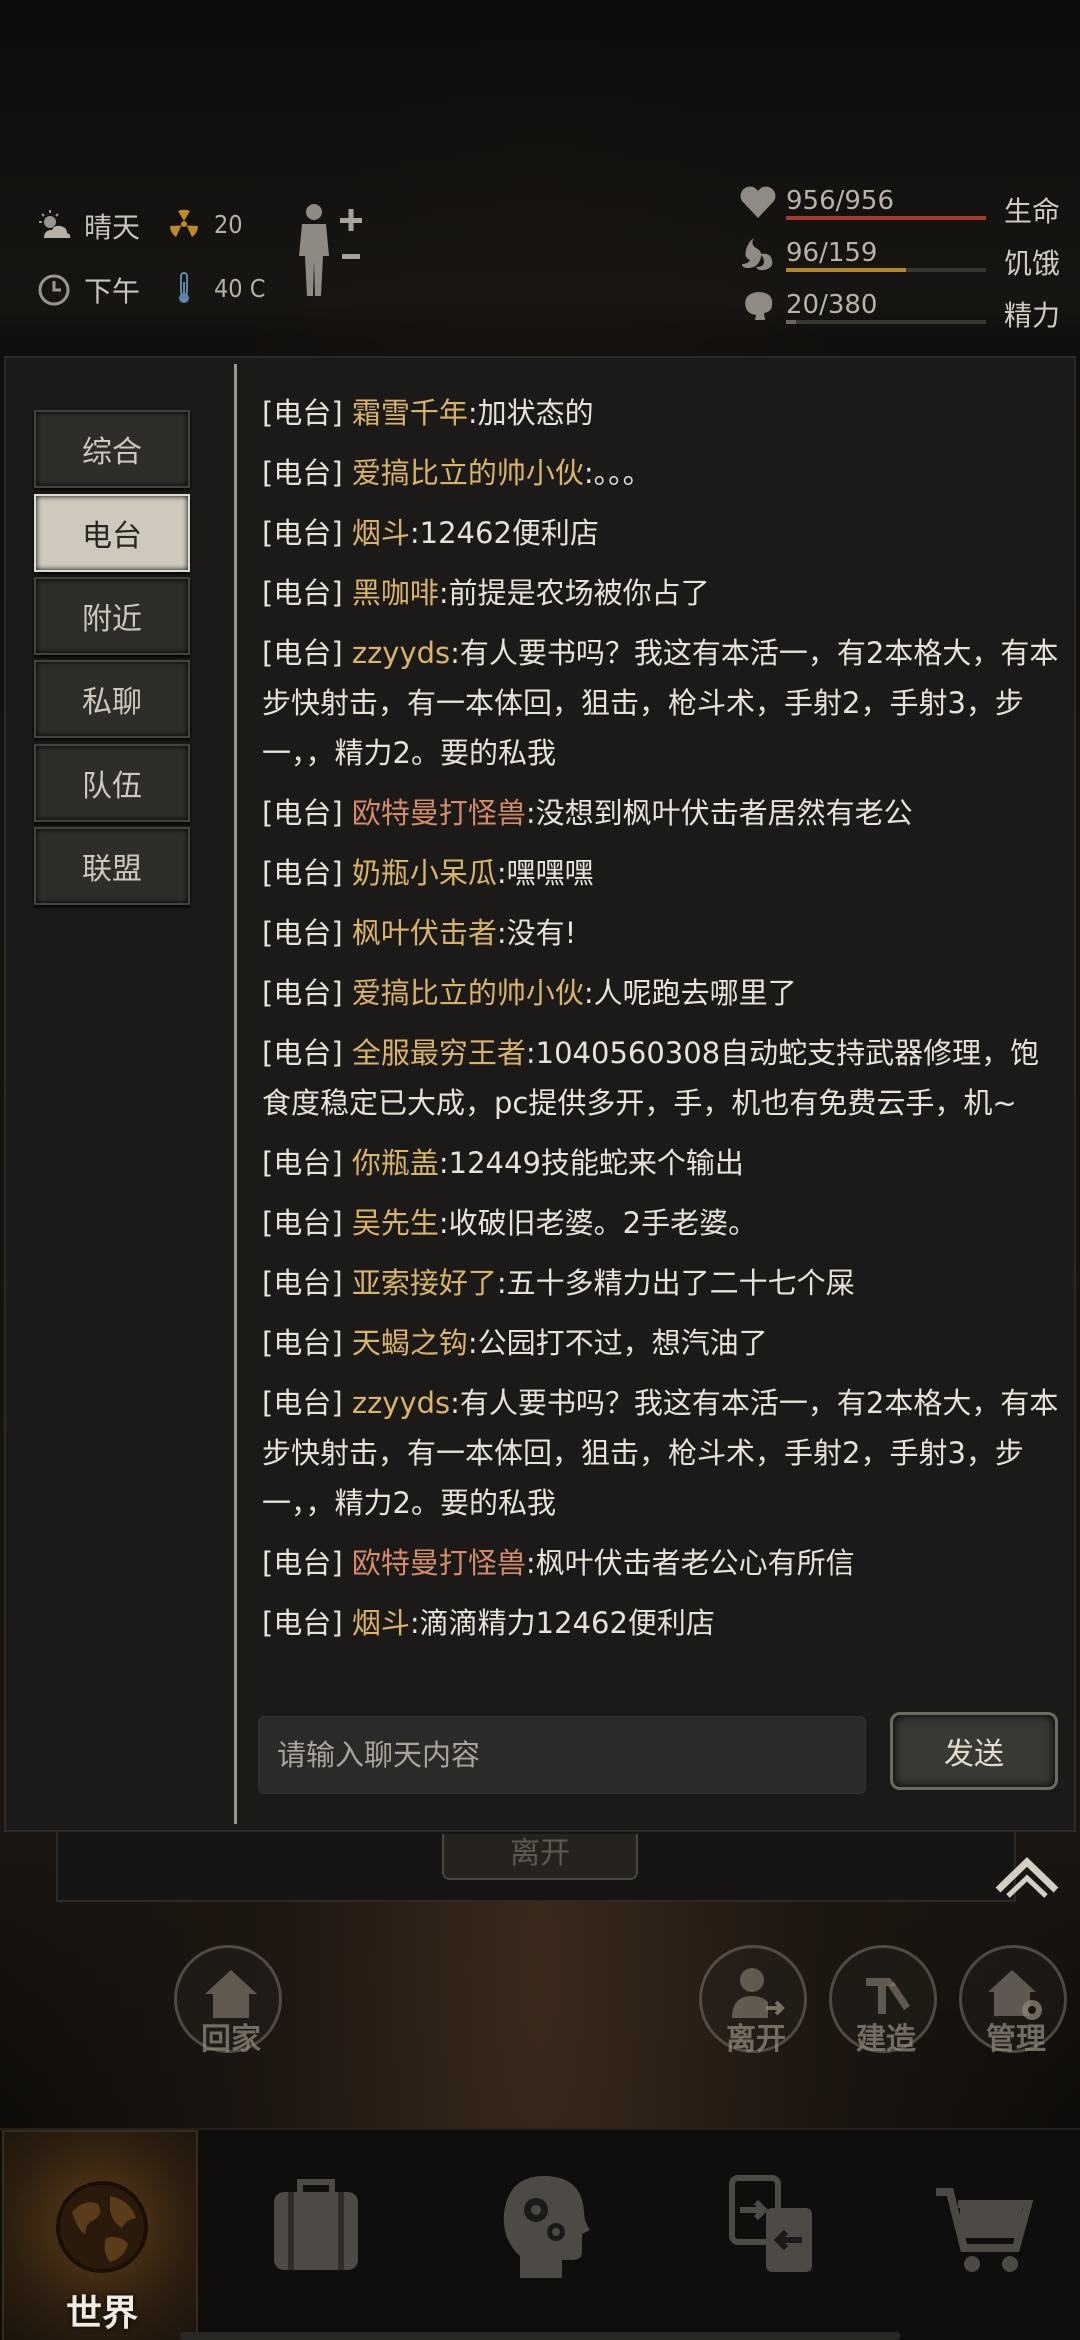  I want to click on chat-message: [电台] 你瓶盖:12449技能蛇来个输出, so click(662, 1163).